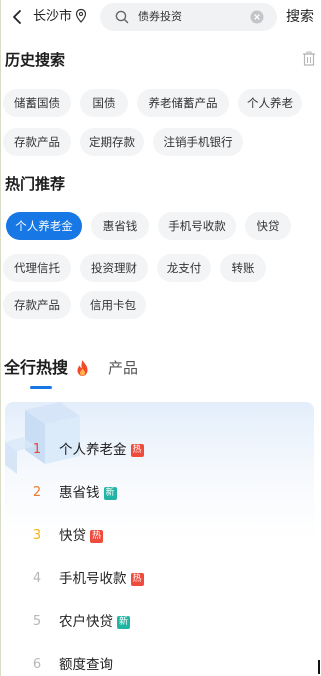 The image size is (322, 676). What do you see at coordinates (112, 142) in the screenshot?
I see `history-chip: 定期存款` at bounding box center [112, 142].